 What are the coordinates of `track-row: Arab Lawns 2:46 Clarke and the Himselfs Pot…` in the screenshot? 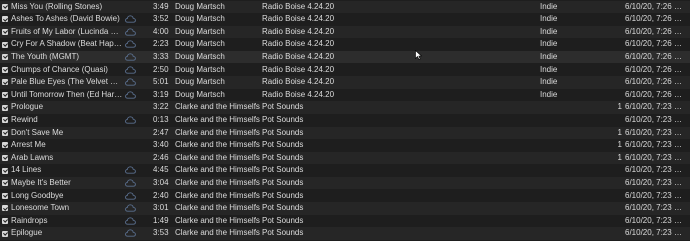 It's located at (345, 158).